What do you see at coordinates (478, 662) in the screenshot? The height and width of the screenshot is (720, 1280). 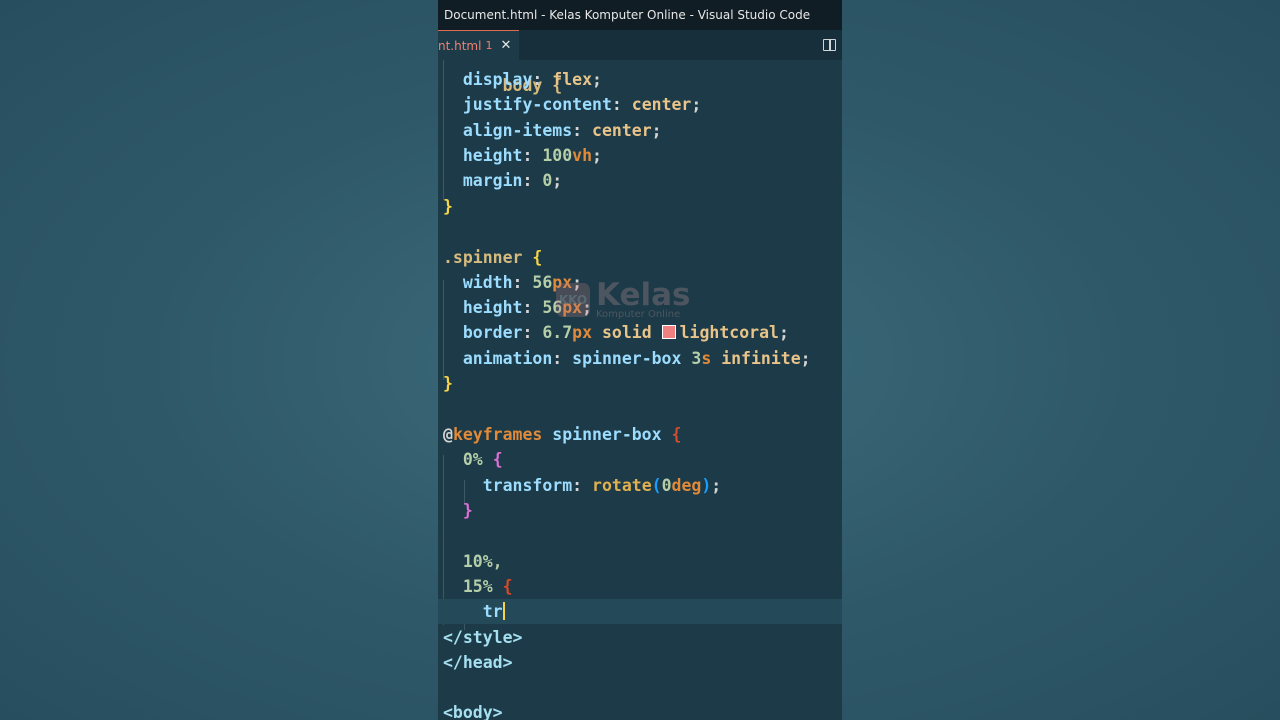 I see `code-line: </head>` at bounding box center [478, 662].